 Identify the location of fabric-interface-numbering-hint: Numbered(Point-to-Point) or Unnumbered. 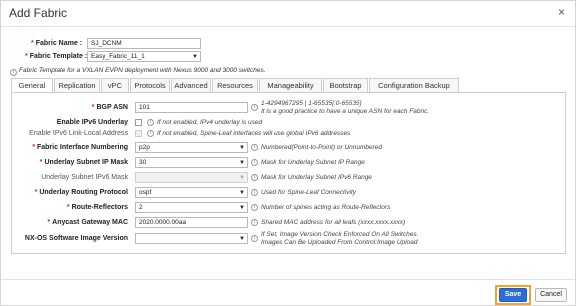
(322, 147).